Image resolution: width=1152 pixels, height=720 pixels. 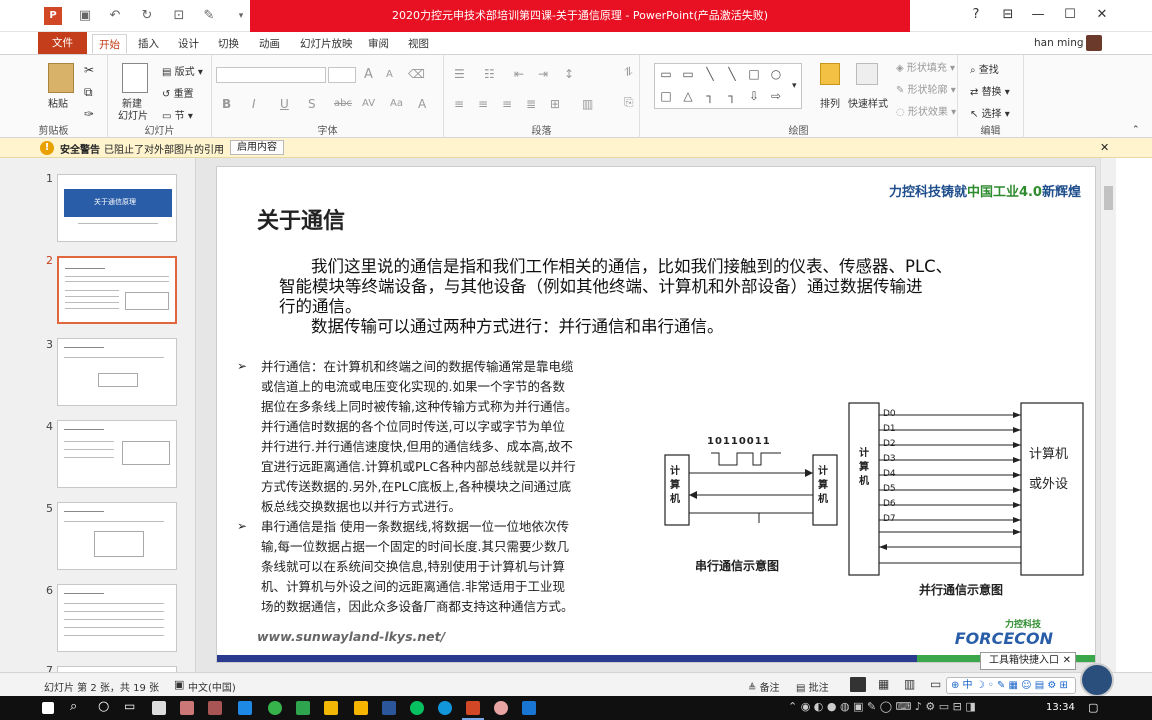 What do you see at coordinates (925, 66) in the screenshot?
I see `shape-fill-button: ◈ 形状填充 ▾` at bounding box center [925, 66].